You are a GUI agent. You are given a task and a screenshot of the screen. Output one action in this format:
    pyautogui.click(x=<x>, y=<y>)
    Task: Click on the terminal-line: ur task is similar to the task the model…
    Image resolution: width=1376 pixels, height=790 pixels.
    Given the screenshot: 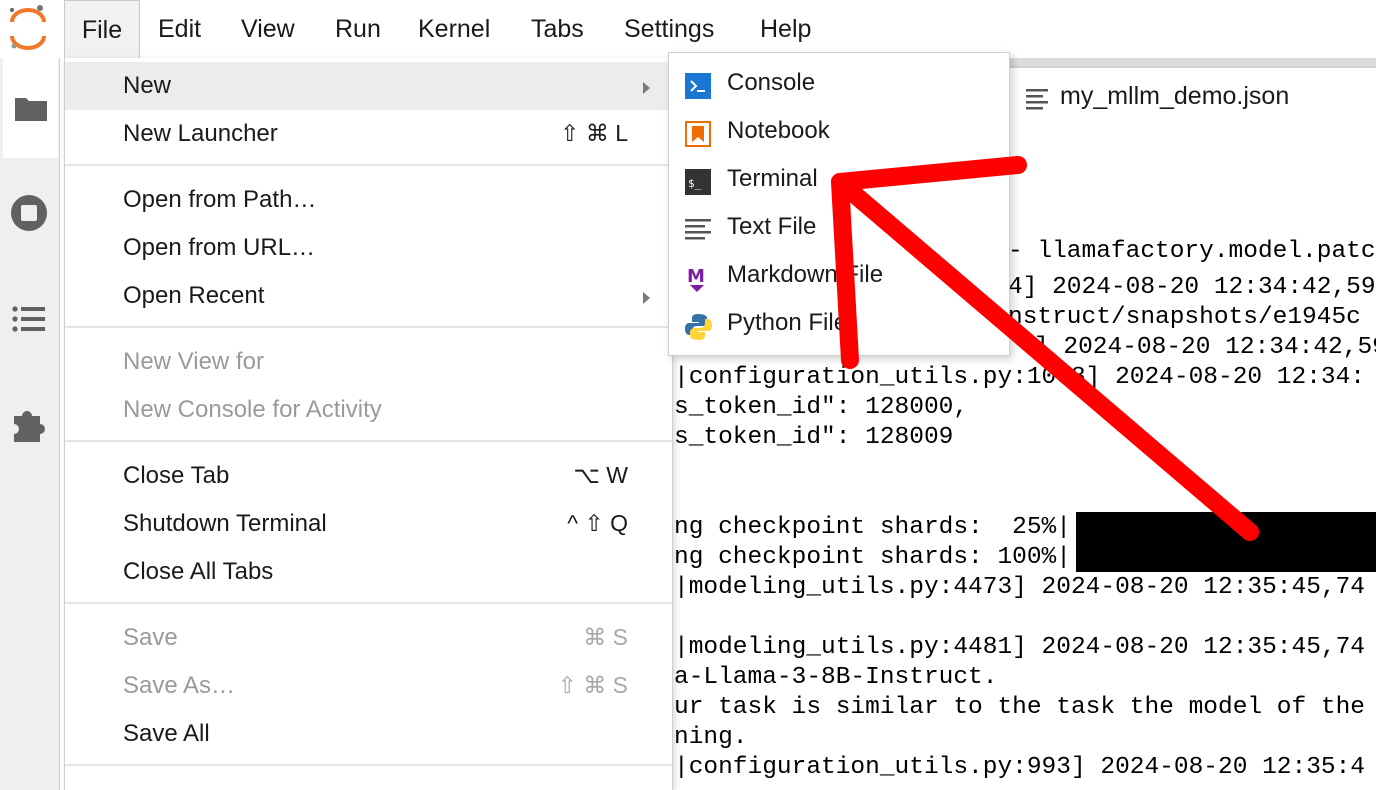 What is the action you would take?
    pyautogui.click(x=1020, y=707)
    